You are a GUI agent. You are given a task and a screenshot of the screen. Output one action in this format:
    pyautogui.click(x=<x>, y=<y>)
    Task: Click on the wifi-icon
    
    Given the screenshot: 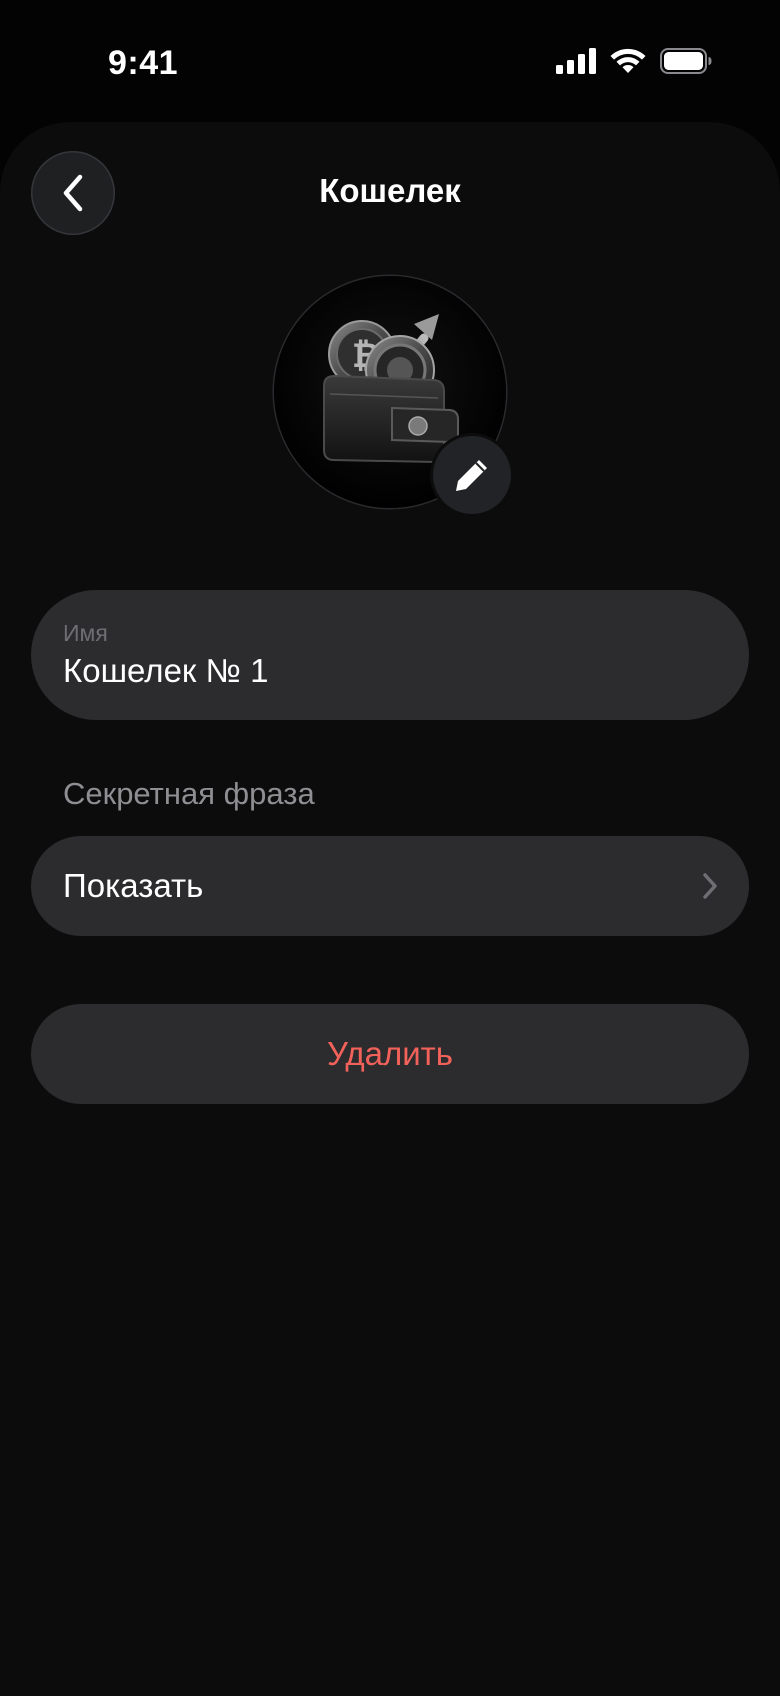 What is the action you would take?
    pyautogui.click(x=628, y=60)
    